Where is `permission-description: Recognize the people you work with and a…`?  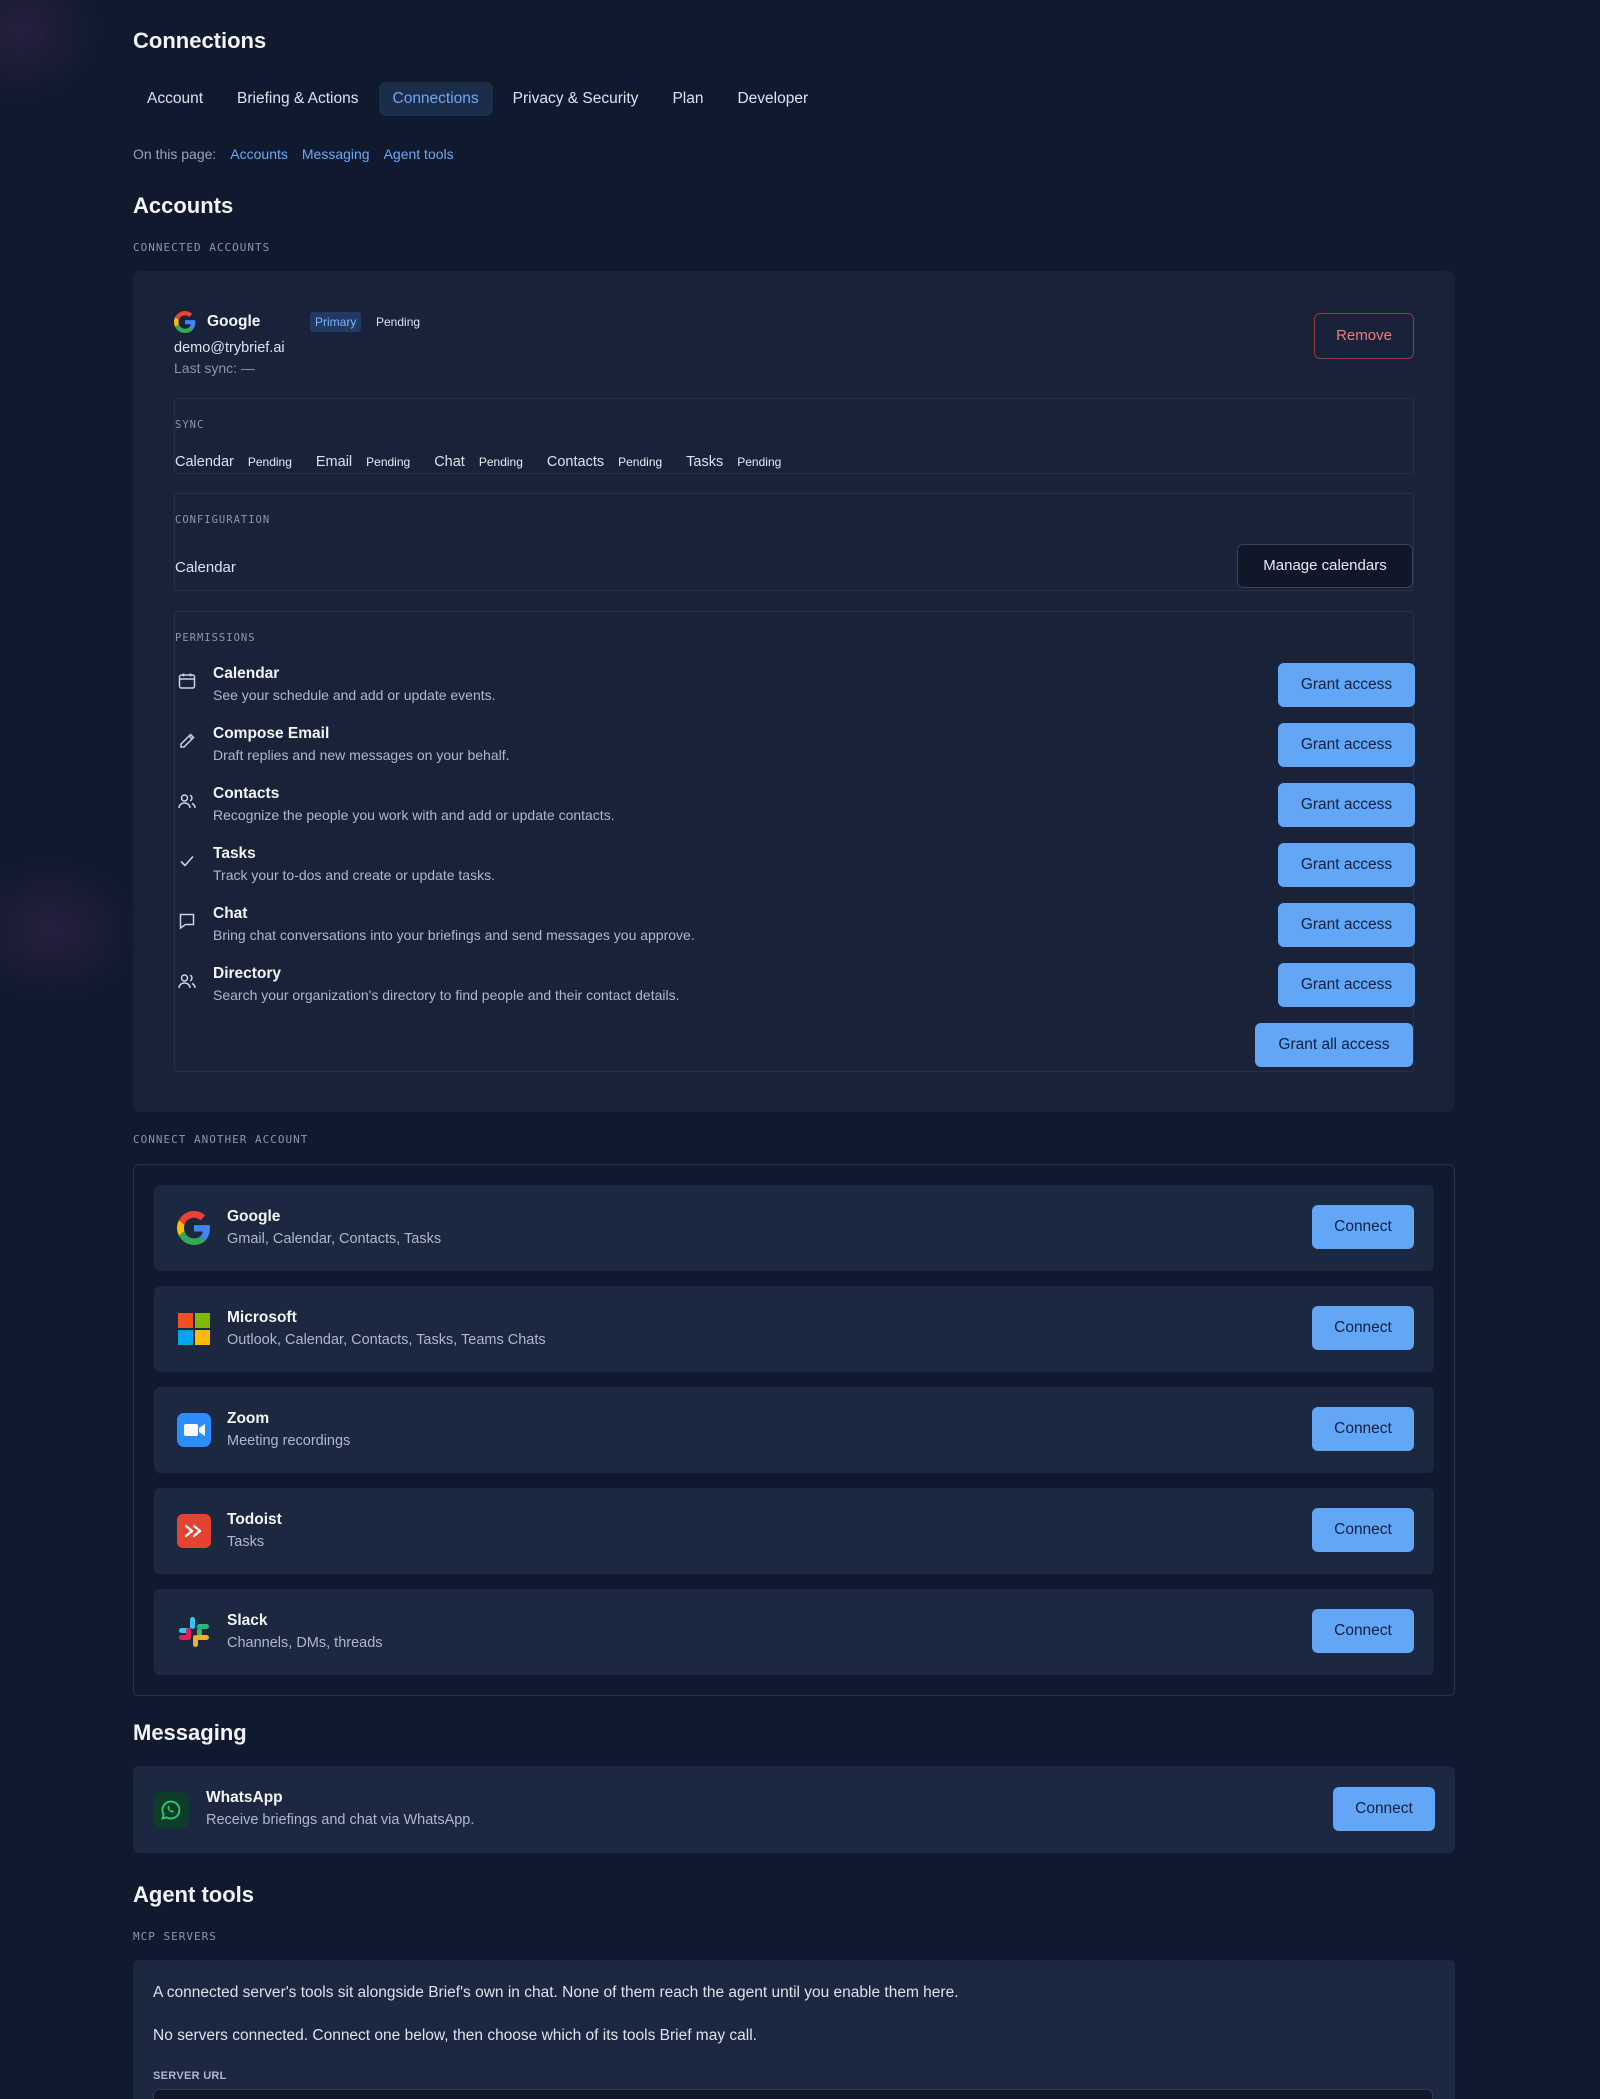
permission-description: Recognize the people you work with and a… is located at coordinates (414, 815).